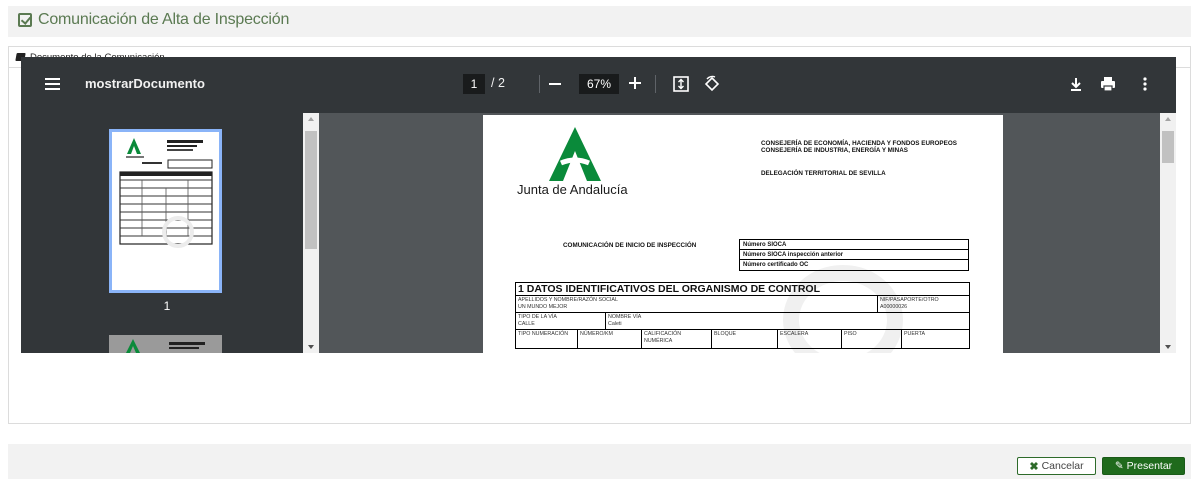 The width and height of the screenshot is (1200, 479). What do you see at coordinates (543, 307) in the screenshot?
I see `field-value: UN MUNDO MEJOR` at bounding box center [543, 307].